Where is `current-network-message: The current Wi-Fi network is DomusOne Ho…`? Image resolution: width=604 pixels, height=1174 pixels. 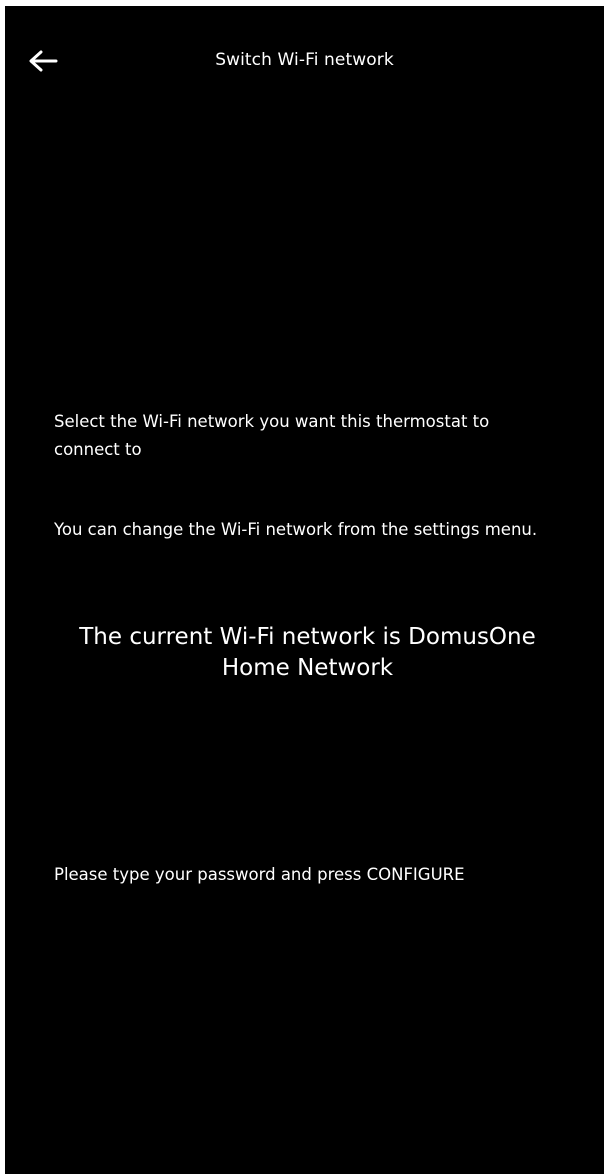 current-network-message: The current Wi-Fi network is DomusOne Ho… is located at coordinates (307, 652).